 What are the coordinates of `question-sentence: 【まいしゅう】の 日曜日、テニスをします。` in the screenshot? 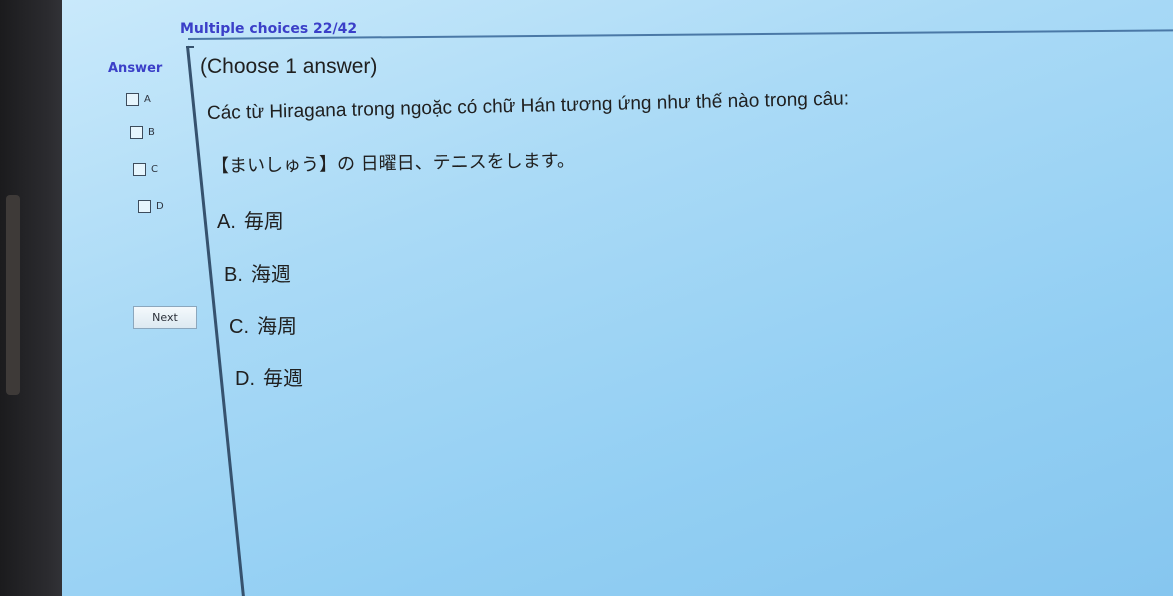 It's located at (393, 163).